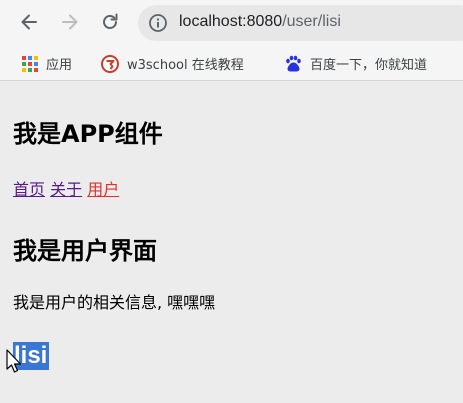 The width and height of the screenshot is (463, 403). I want to click on bookmark-label: 应用, so click(59, 65).